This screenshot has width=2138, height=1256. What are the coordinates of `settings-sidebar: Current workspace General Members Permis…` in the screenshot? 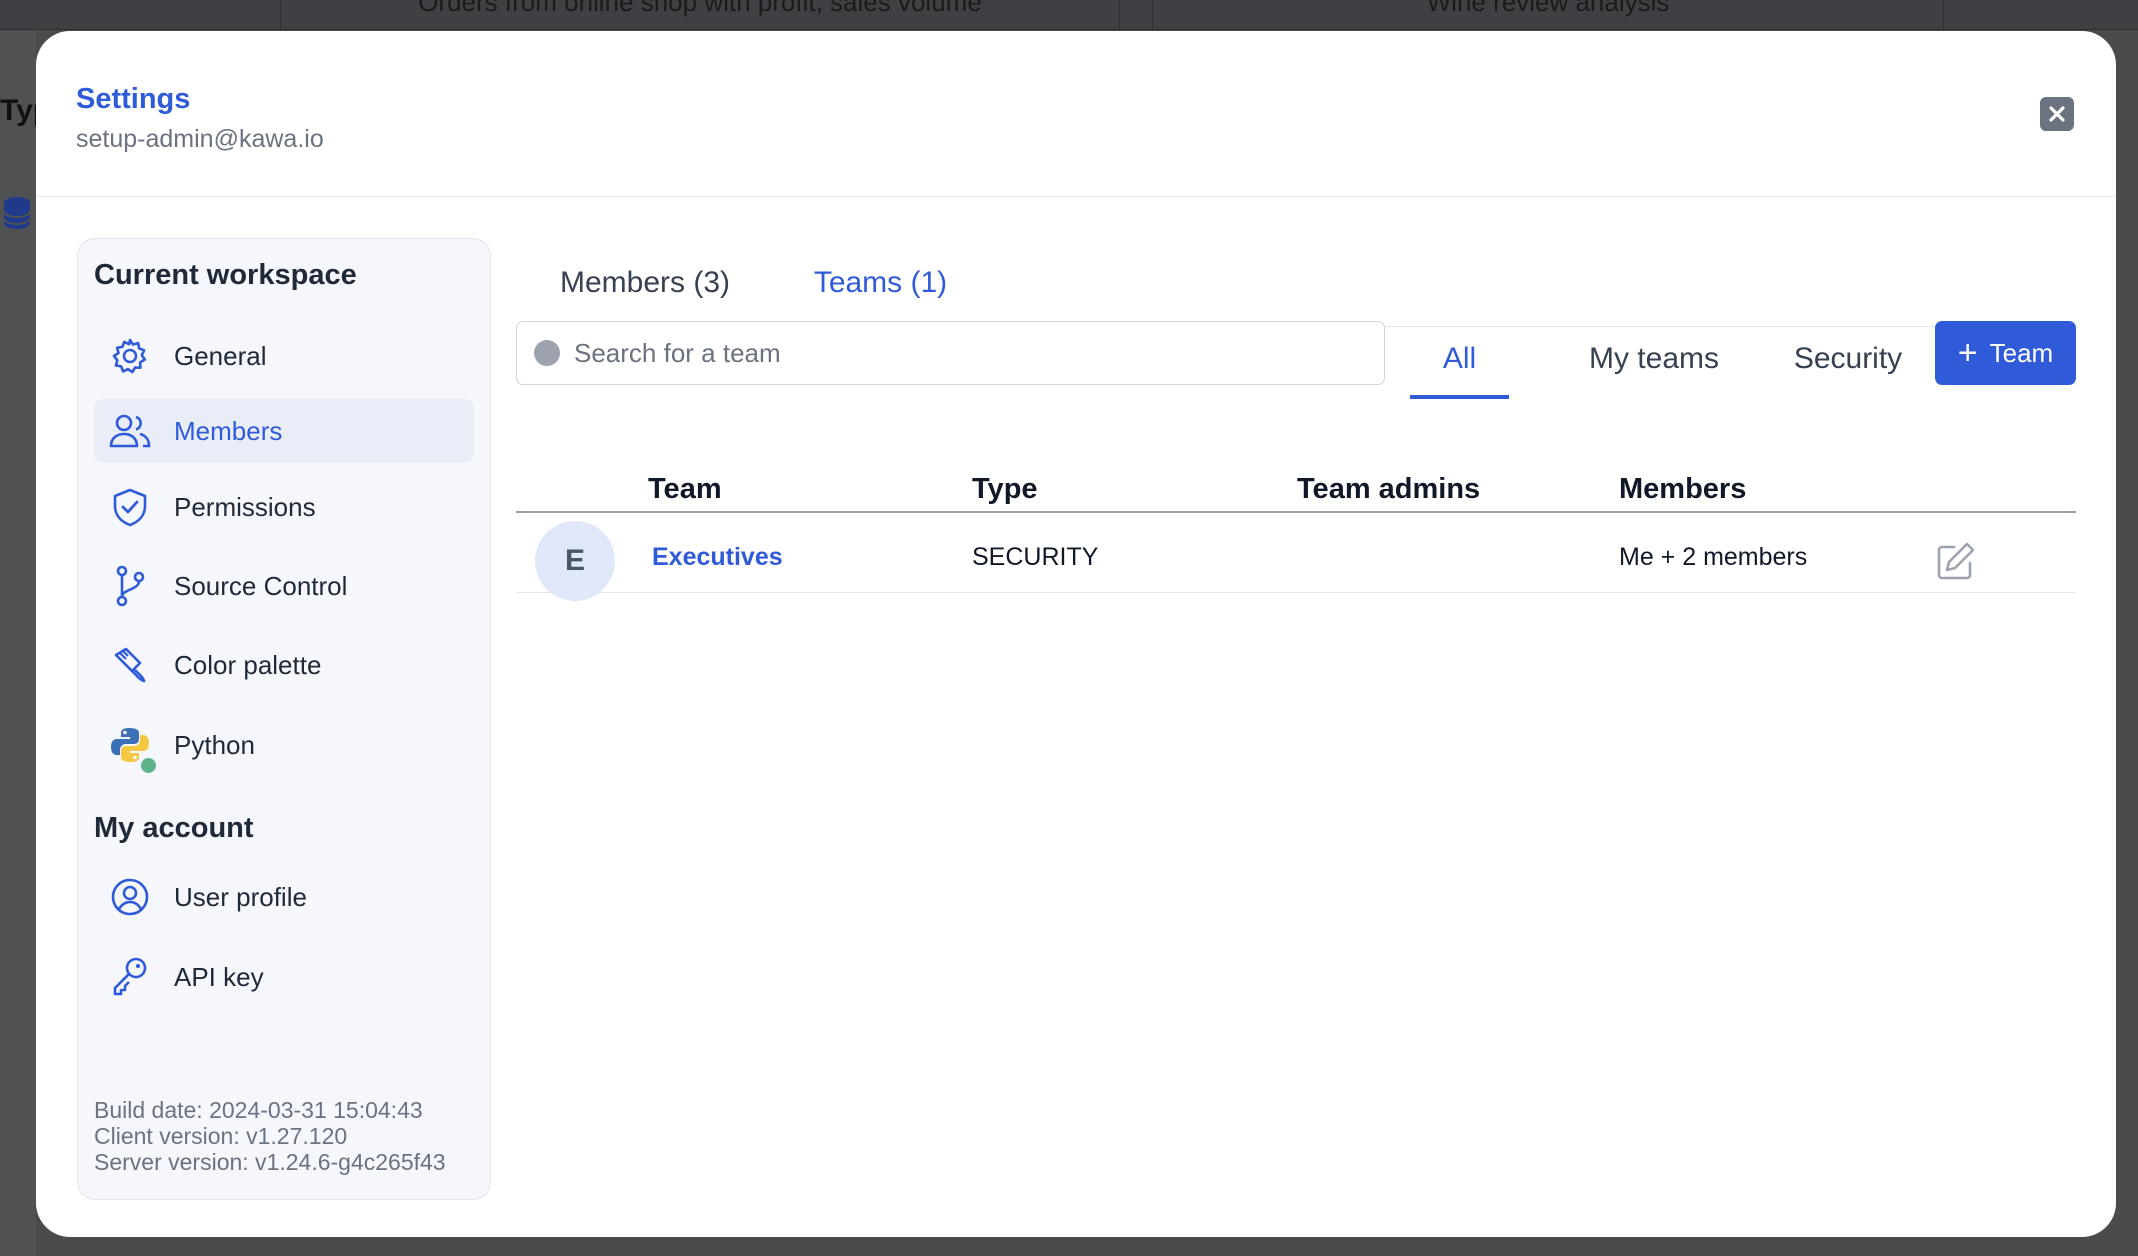 It's located at (284, 719).